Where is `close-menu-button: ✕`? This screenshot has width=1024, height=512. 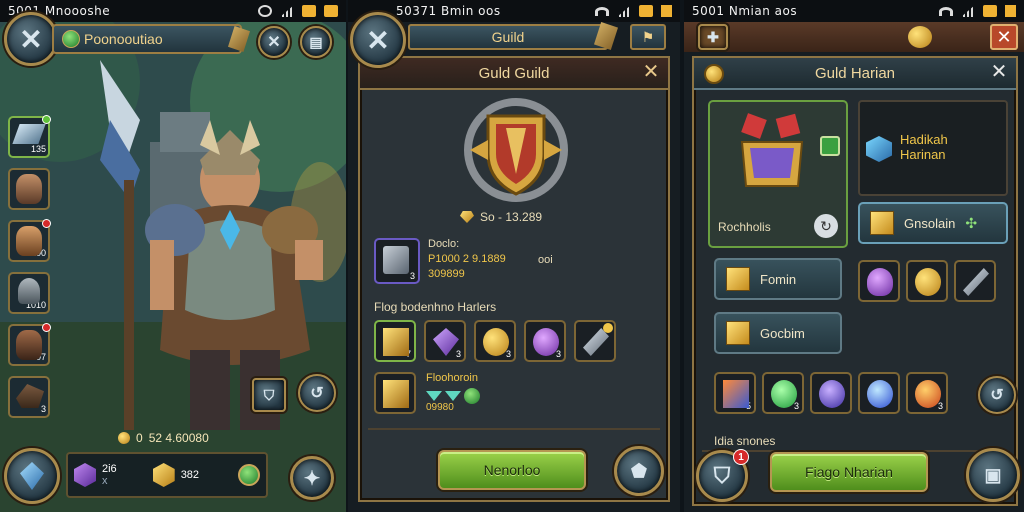
close-menu-button: ✕ is located at coordinates (31, 39).